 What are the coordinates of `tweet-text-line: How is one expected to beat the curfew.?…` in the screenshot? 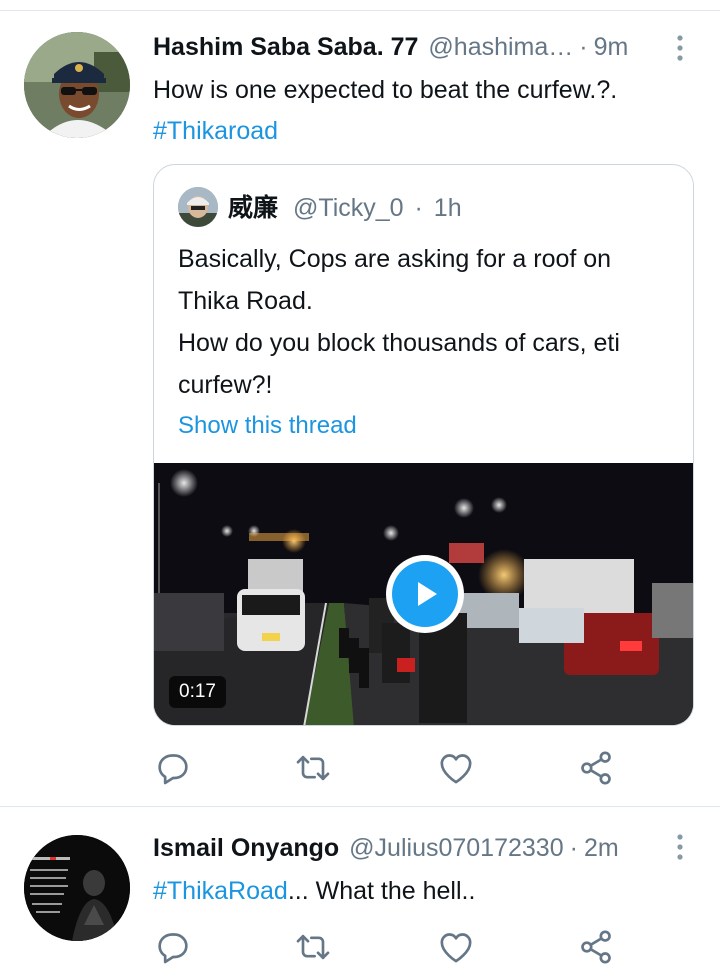 It's located at (385, 90).